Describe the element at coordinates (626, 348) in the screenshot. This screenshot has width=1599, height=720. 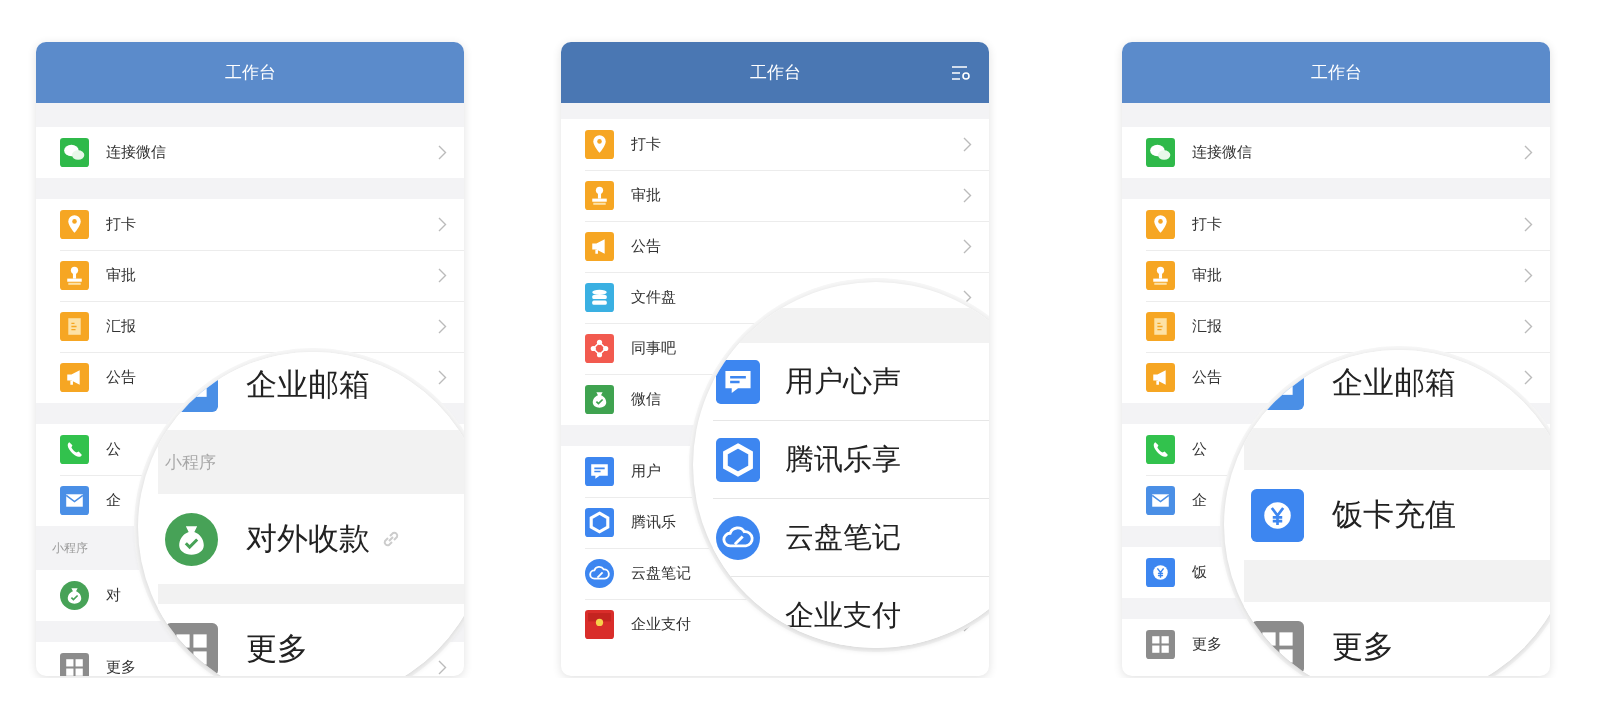
I see `list-item: 同事吧` at that location.